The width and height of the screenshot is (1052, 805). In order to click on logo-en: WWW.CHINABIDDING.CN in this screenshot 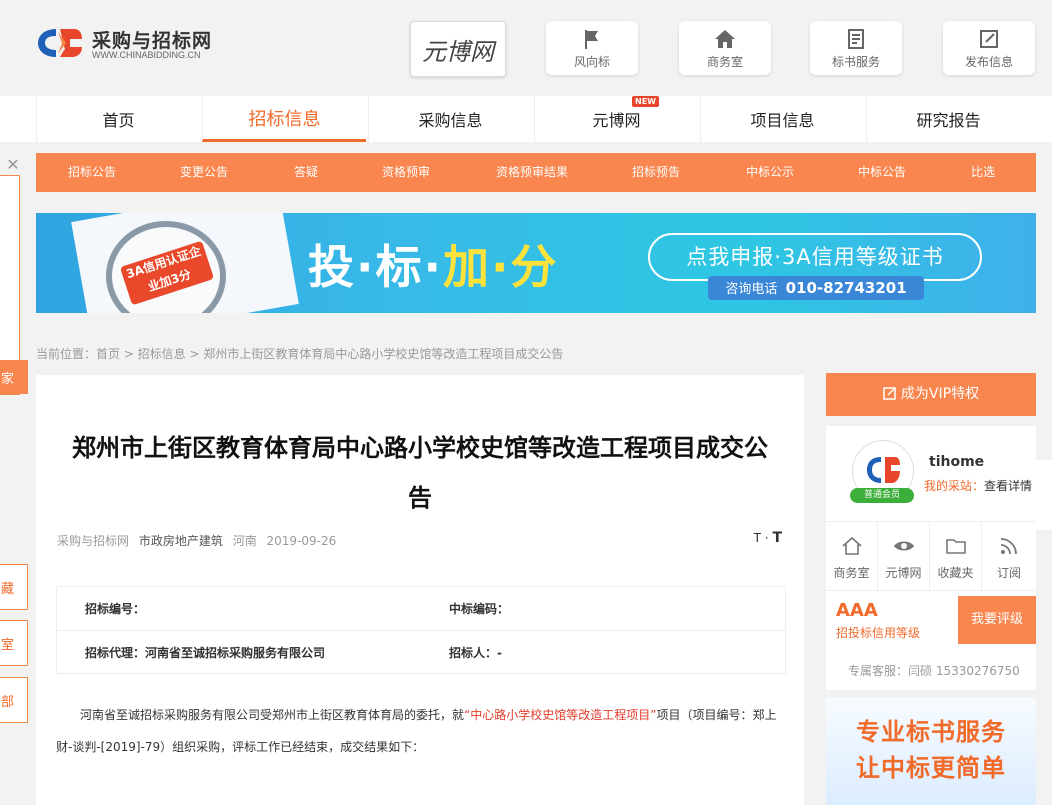, I will do `click(146, 55)`.